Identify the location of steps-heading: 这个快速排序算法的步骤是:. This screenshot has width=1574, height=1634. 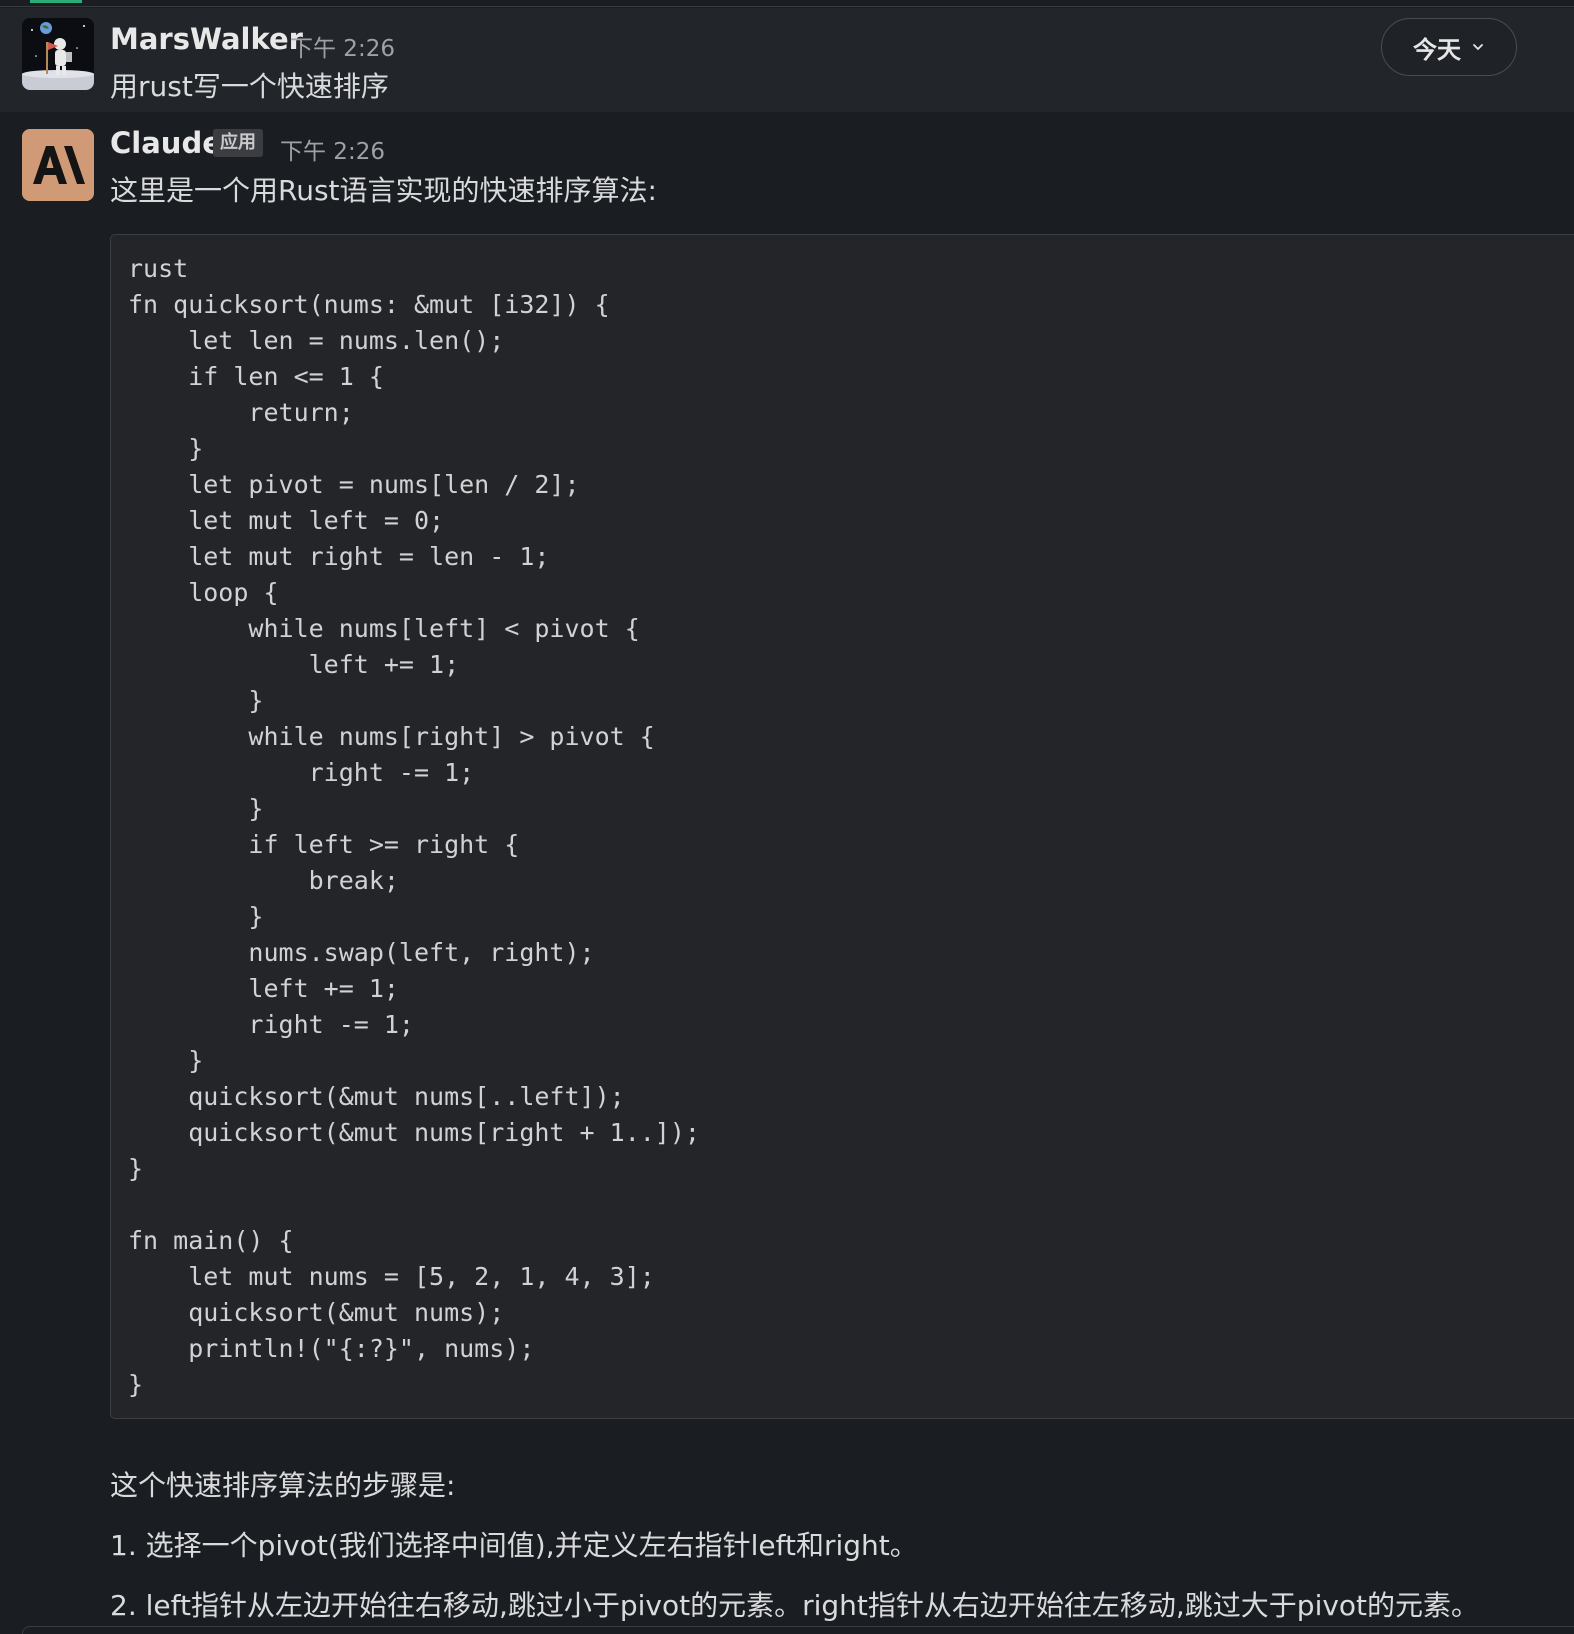
(283, 1485).